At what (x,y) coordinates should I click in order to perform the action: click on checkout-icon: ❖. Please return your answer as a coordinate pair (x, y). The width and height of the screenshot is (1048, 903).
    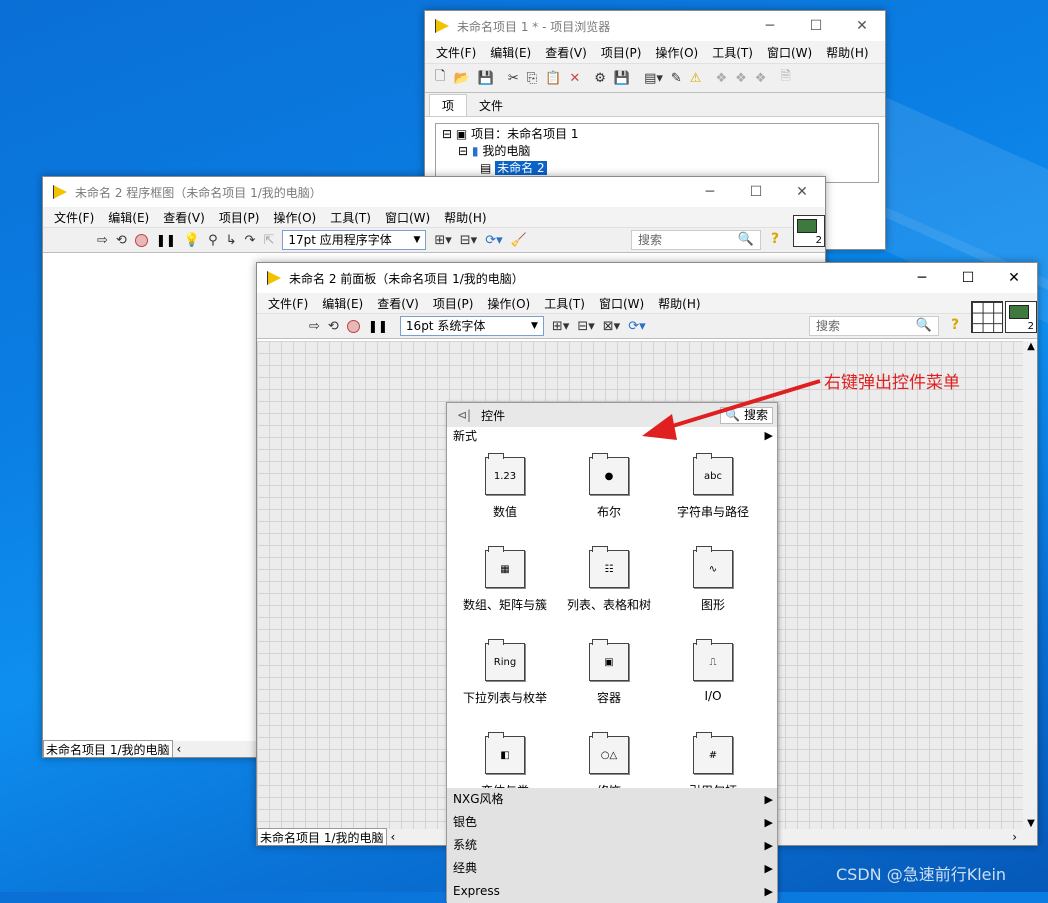
    Looking at the image, I should click on (741, 78).